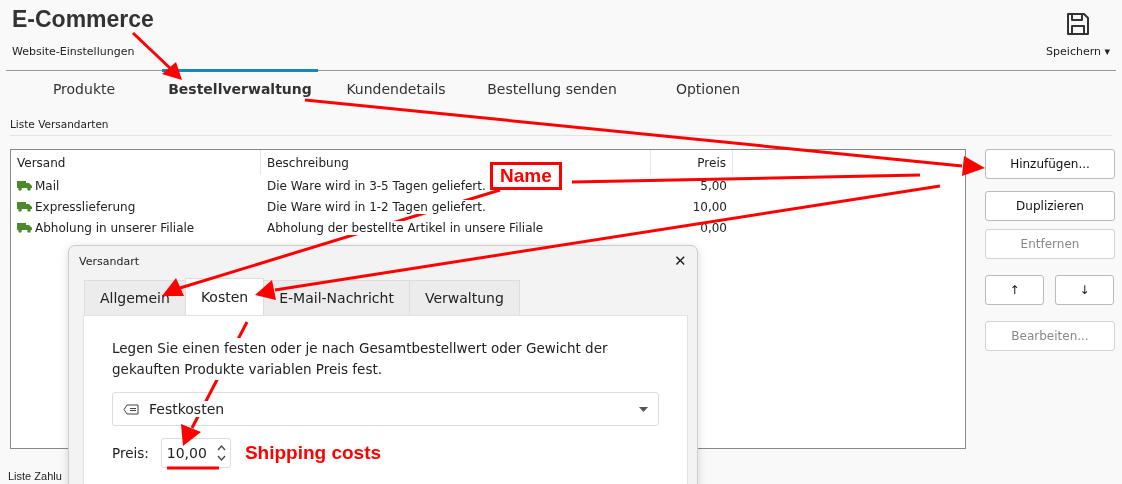  What do you see at coordinates (130, 453) in the screenshot?
I see `field-label: Preis:` at bounding box center [130, 453].